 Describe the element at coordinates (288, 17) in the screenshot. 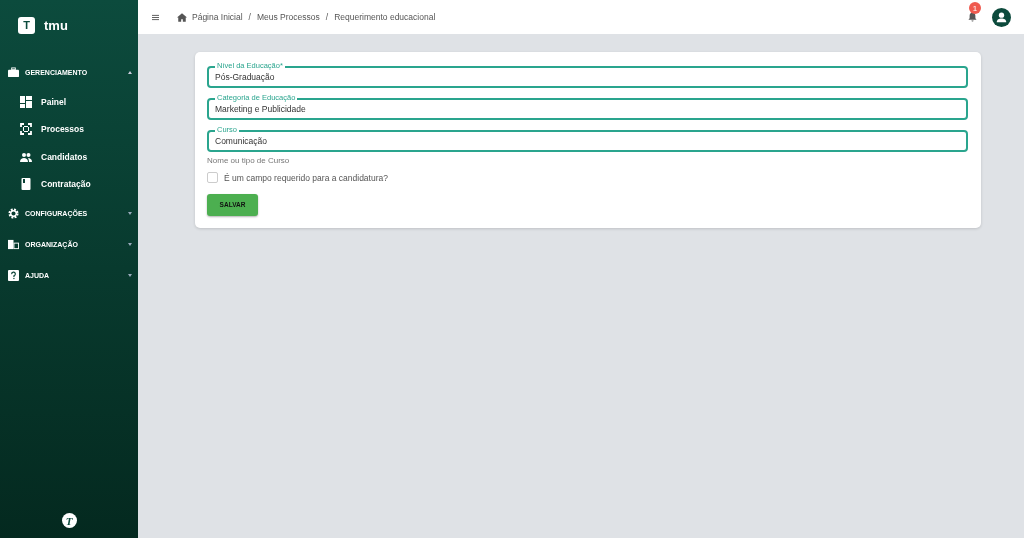

I see `breadcrumb-link: Meus Processos` at that location.